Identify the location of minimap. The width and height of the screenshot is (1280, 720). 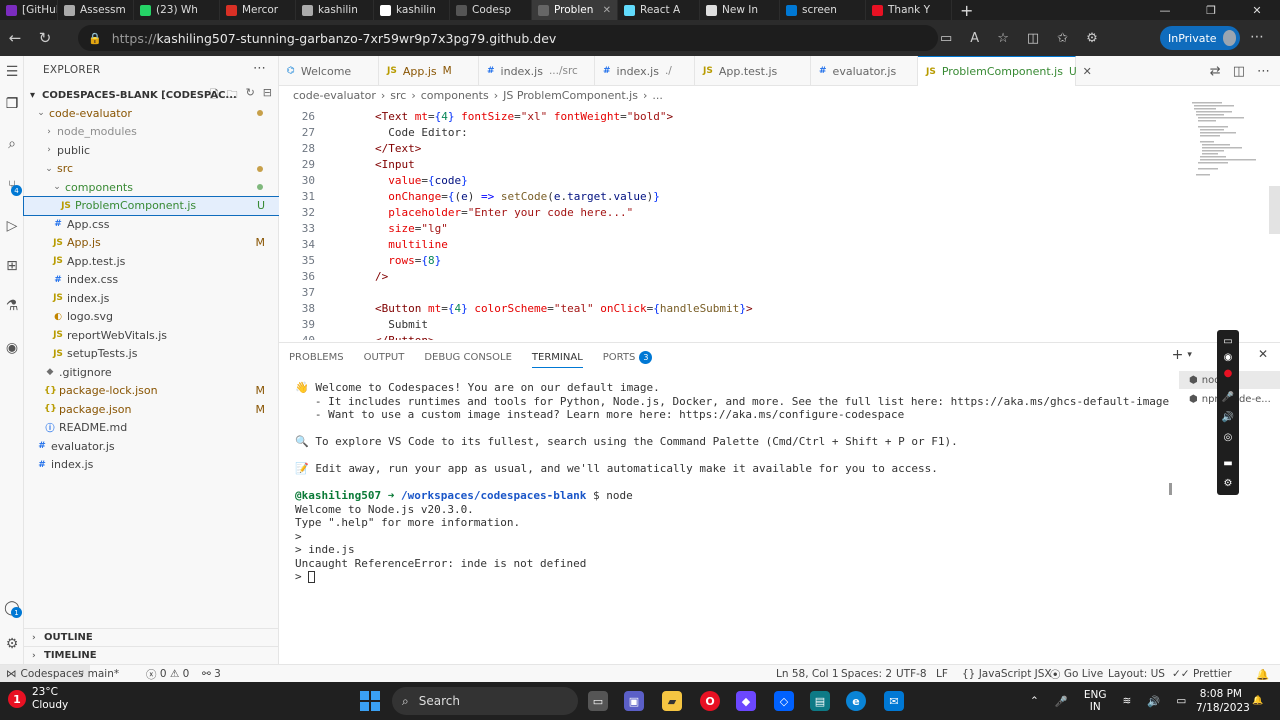
(1229, 145).